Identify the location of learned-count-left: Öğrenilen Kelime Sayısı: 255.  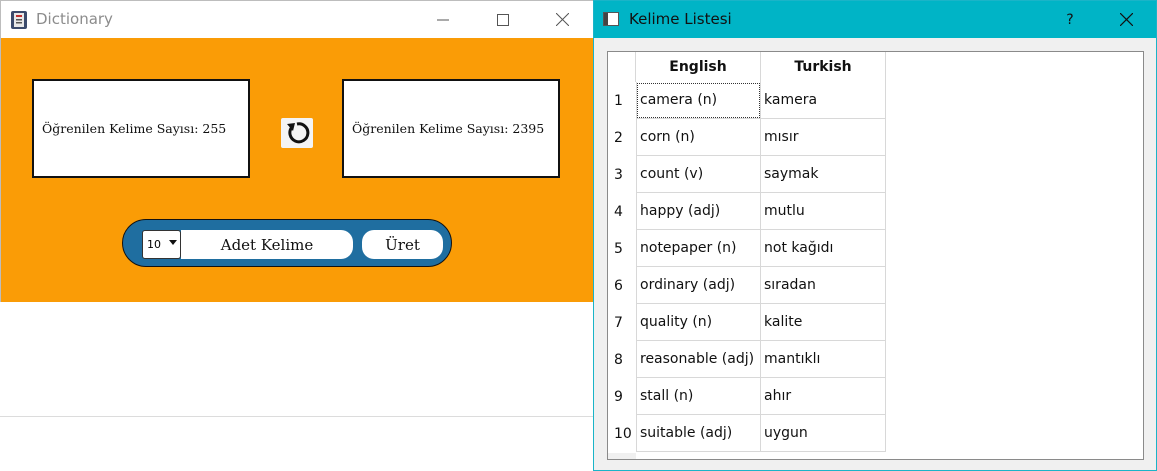
(141, 128).